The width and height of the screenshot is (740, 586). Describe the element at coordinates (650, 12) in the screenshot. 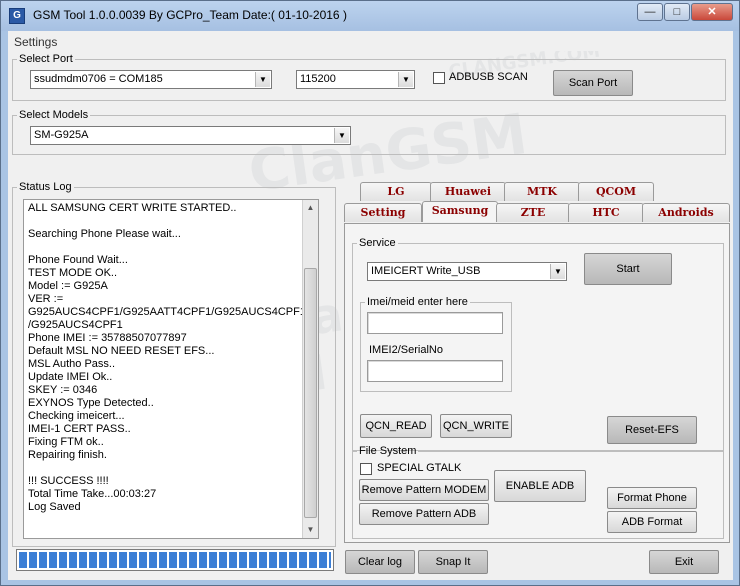

I see `minimize-button: —` at that location.